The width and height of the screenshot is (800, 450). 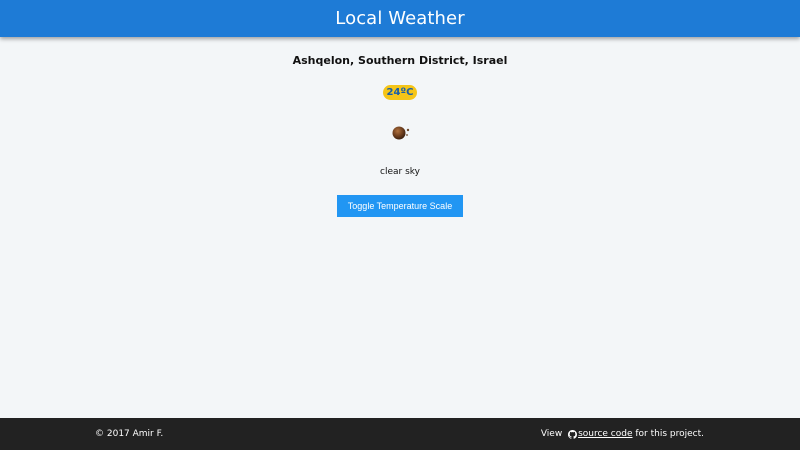 What do you see at coordinates (400, 172) in the screenshot?
I see `weather-condition: clear sky` at bounding box center [400, 172].